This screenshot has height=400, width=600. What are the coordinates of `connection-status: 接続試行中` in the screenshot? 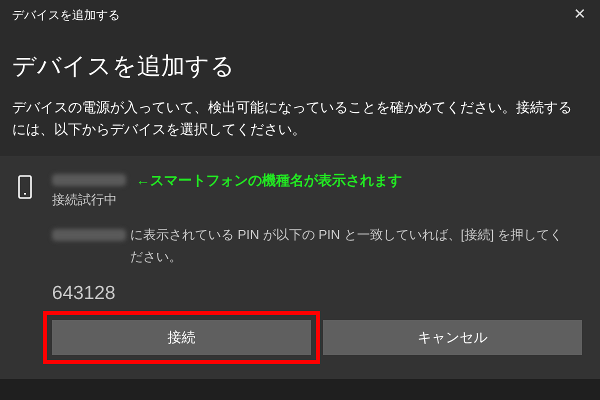 It's located at (85, 200).